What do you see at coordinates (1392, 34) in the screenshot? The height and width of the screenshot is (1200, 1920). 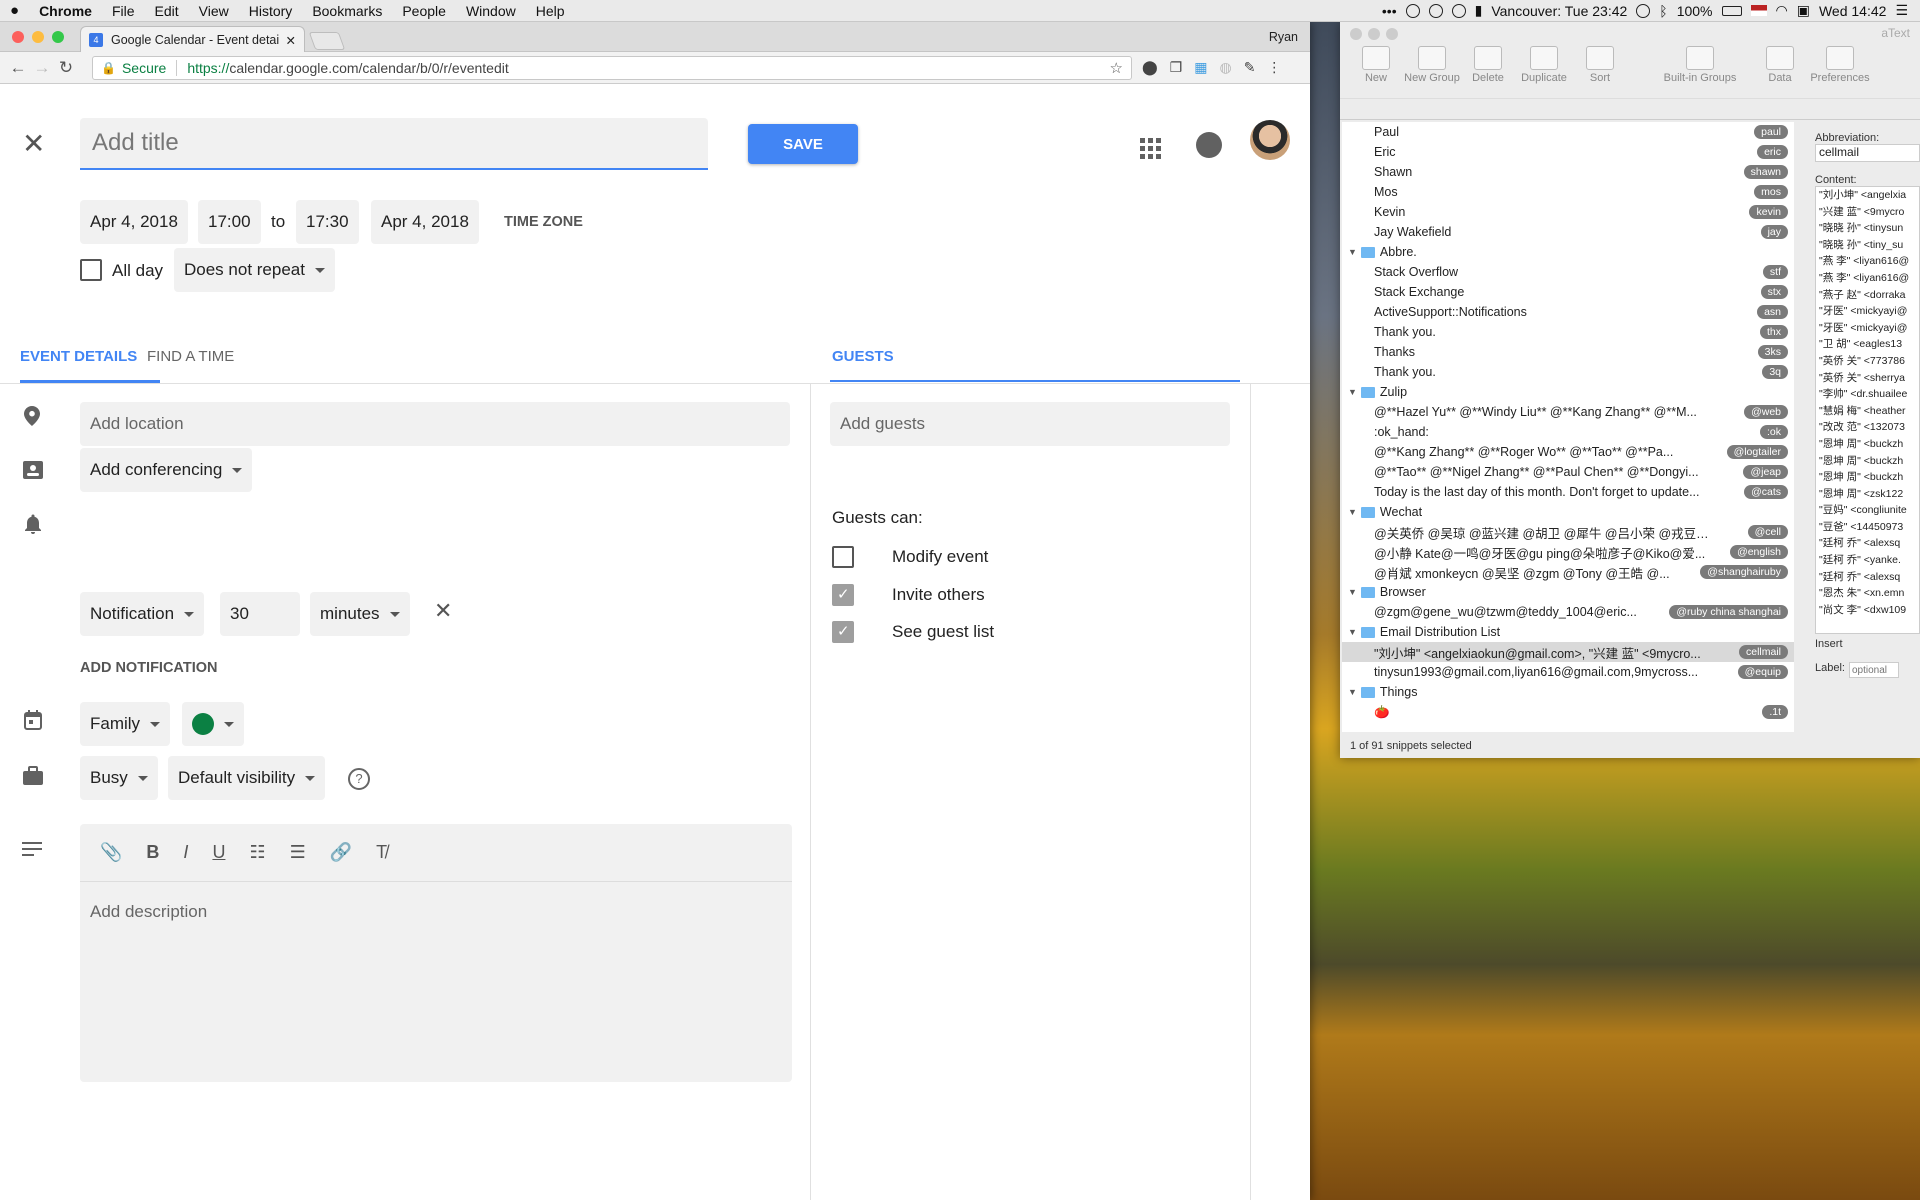 I see `atext-zoom-button` at bounding box center [1392, 34].